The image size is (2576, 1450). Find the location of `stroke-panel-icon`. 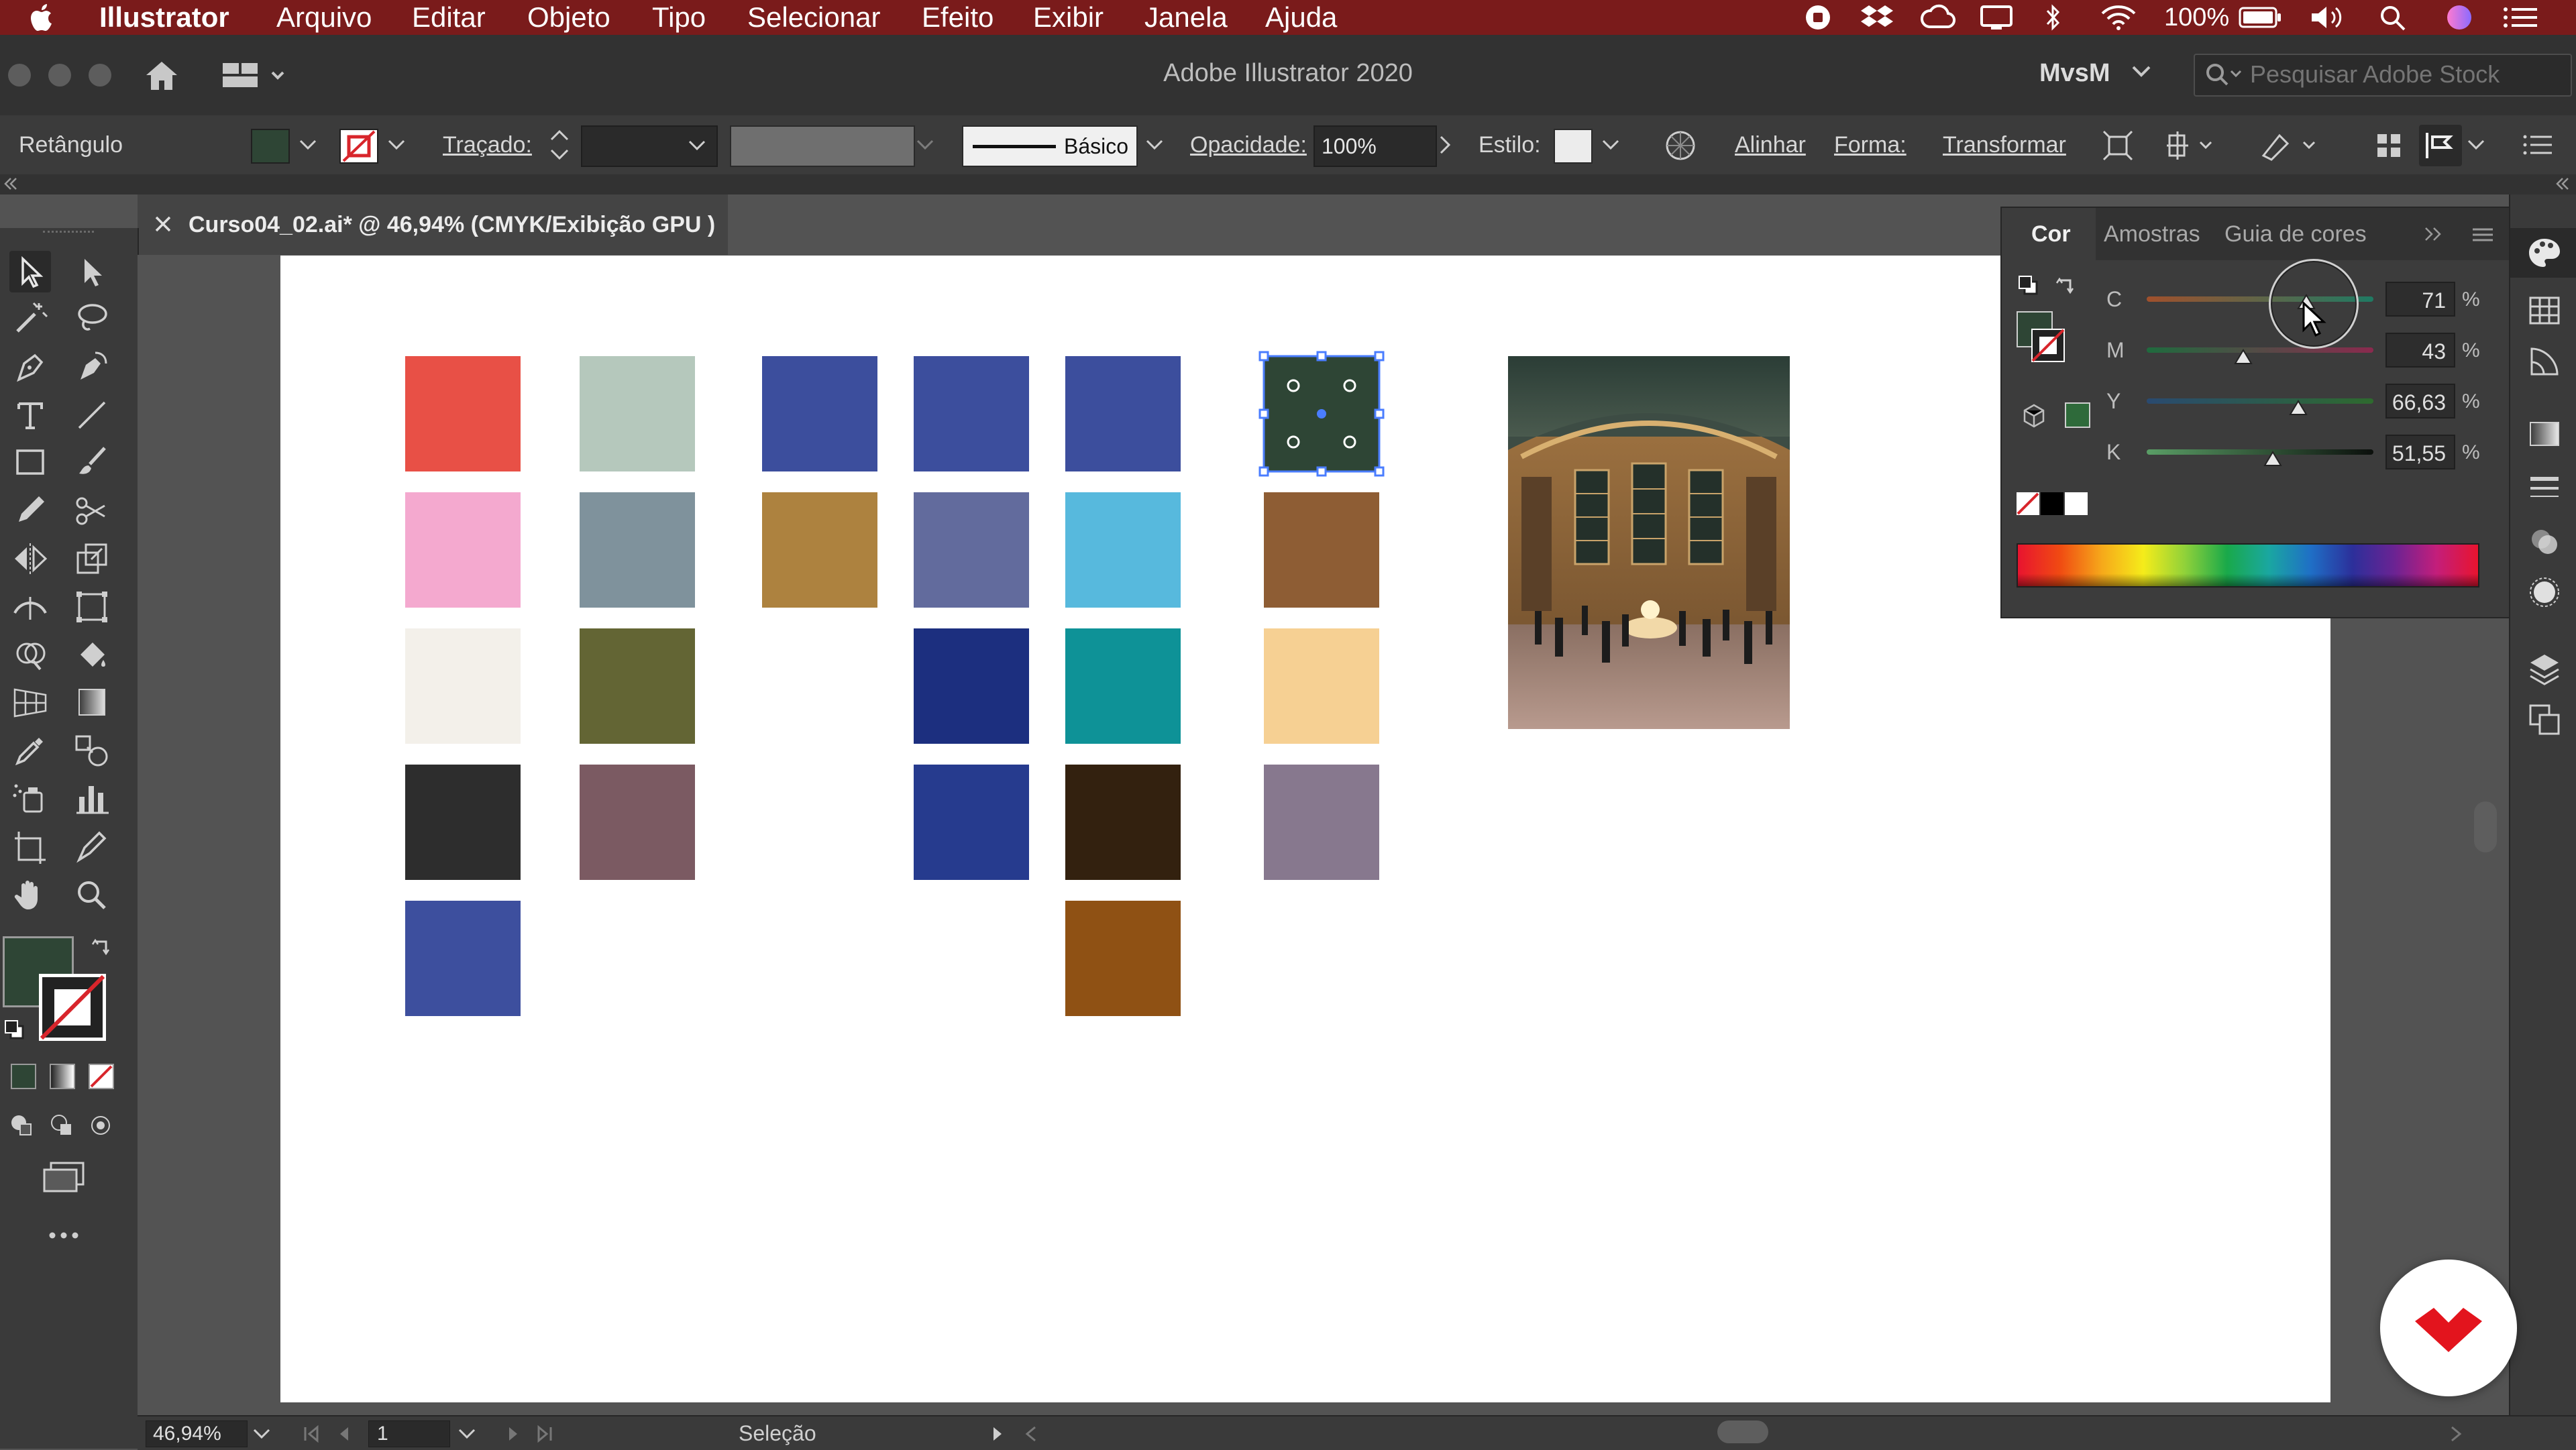

stroke-panel-icon is located at coordinates (2544, 487).